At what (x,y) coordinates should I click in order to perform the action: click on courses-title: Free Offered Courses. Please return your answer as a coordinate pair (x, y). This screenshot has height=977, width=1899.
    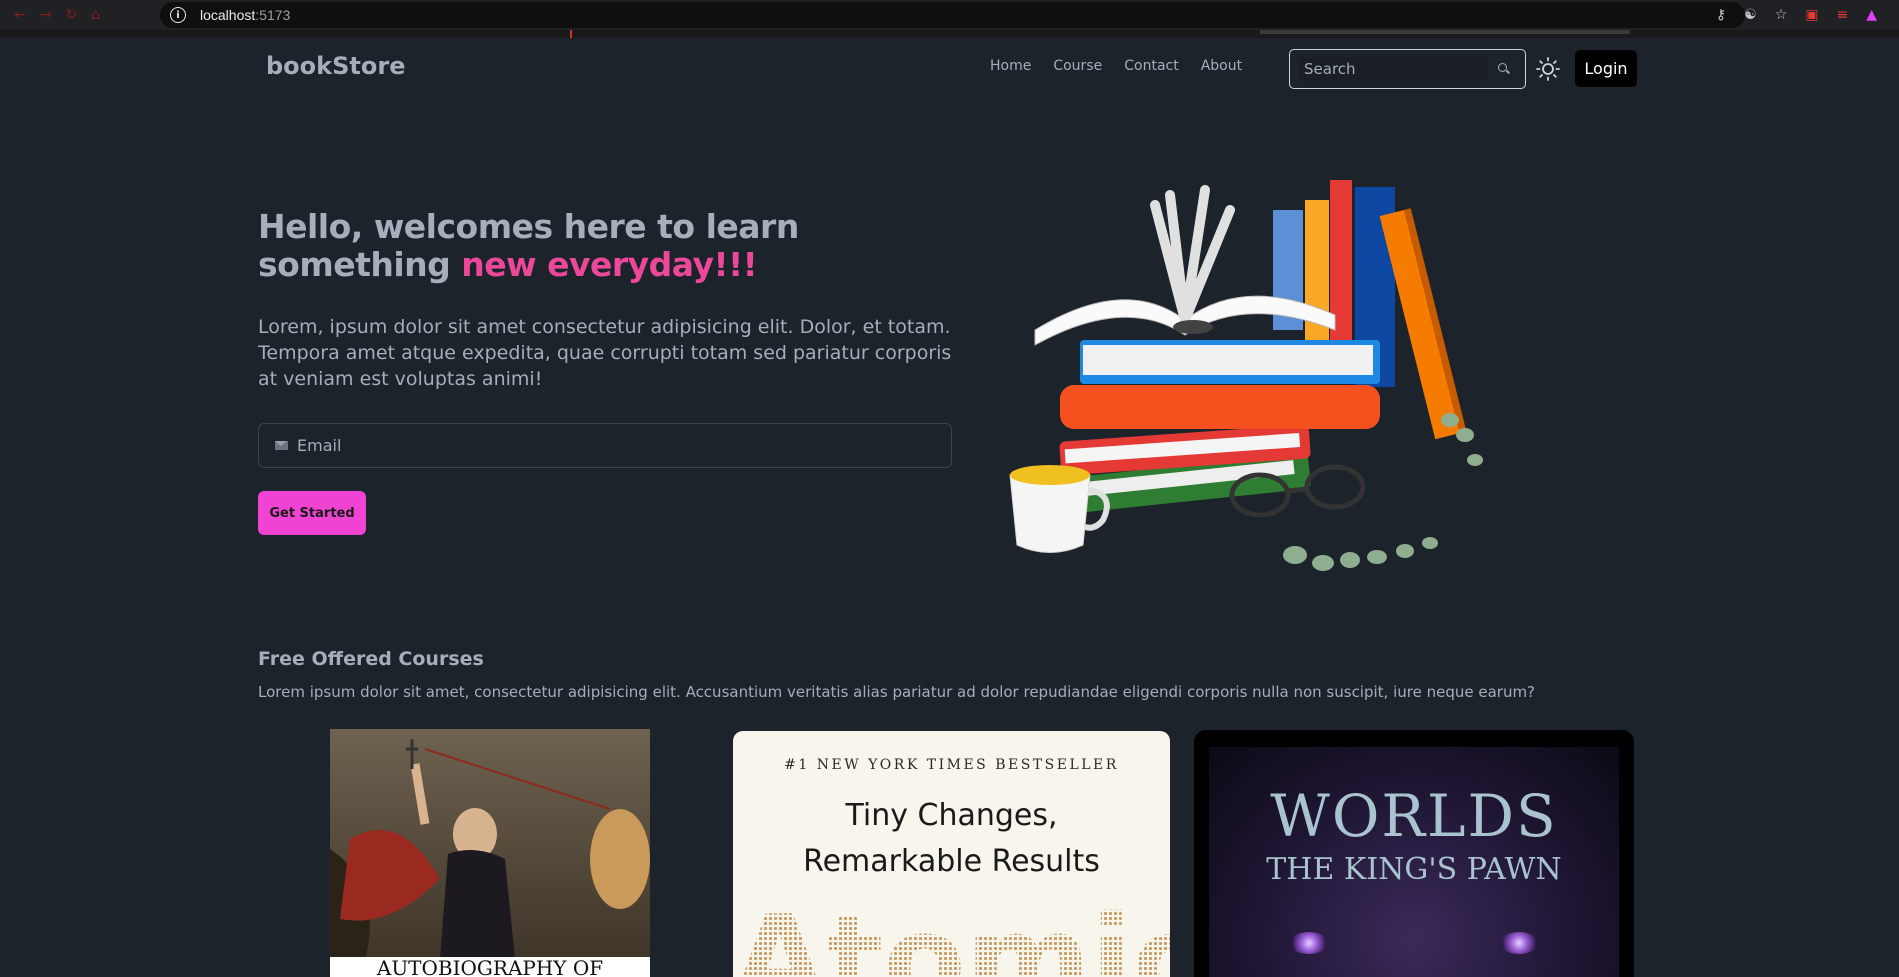
    Looking at the image, I should click on (371, 659).